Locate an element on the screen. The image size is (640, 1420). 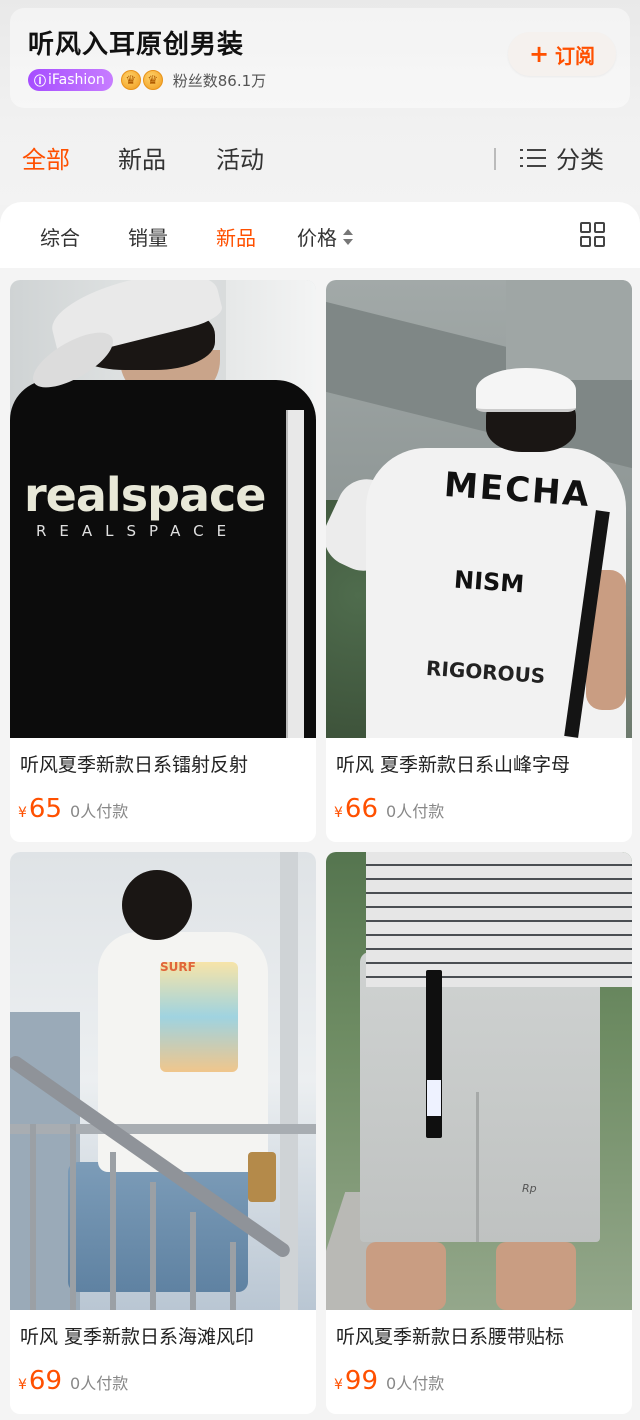
store-name: 听风入耳原创男装 is located at coordinates (136, 45).